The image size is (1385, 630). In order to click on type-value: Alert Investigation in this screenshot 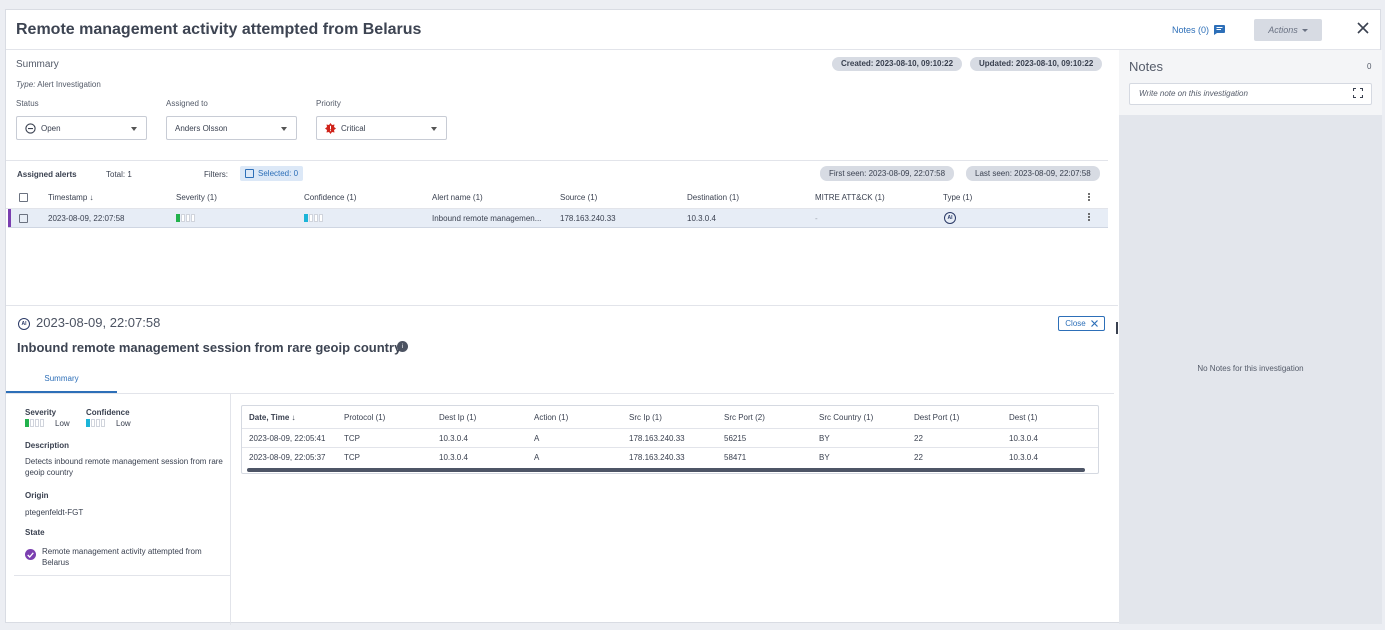, I will do `click(69, 84)`.